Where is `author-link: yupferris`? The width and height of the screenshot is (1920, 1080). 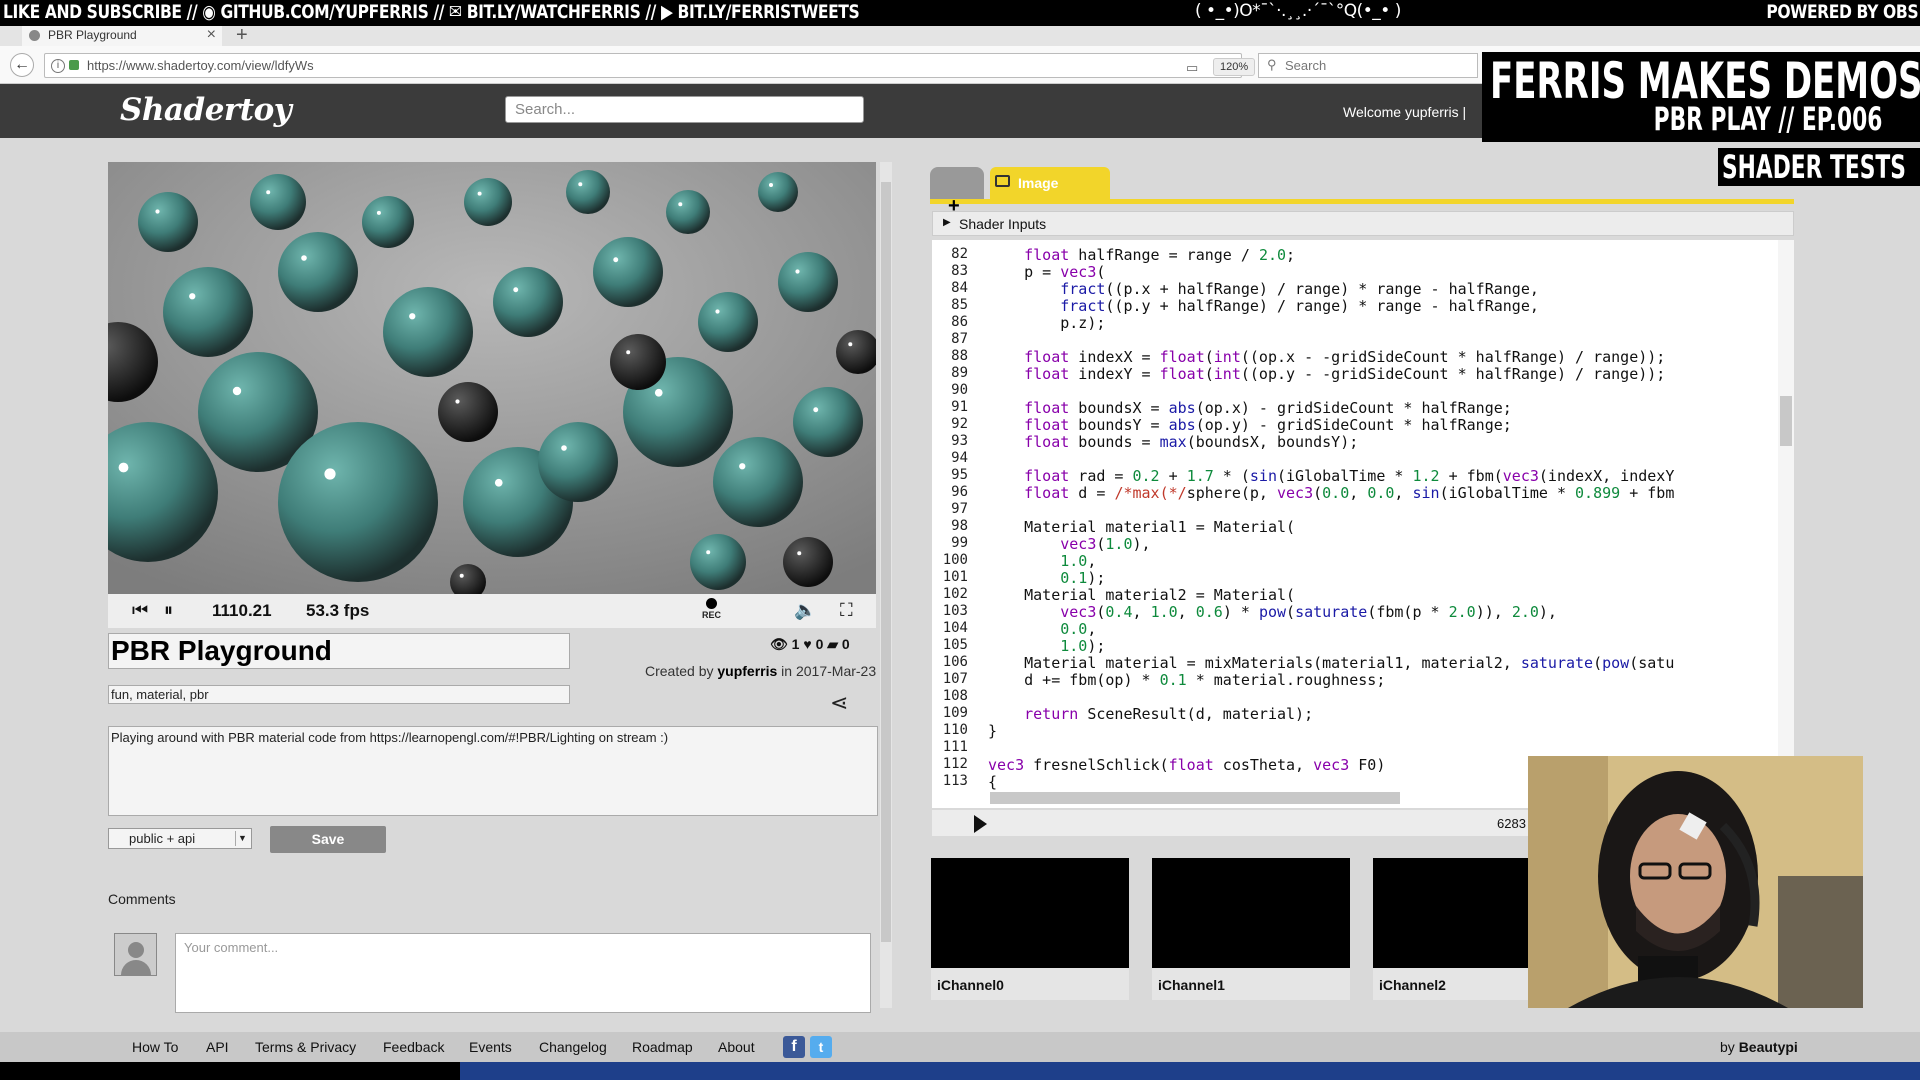
author-link: yupferris is located at coordinates (747, 671).